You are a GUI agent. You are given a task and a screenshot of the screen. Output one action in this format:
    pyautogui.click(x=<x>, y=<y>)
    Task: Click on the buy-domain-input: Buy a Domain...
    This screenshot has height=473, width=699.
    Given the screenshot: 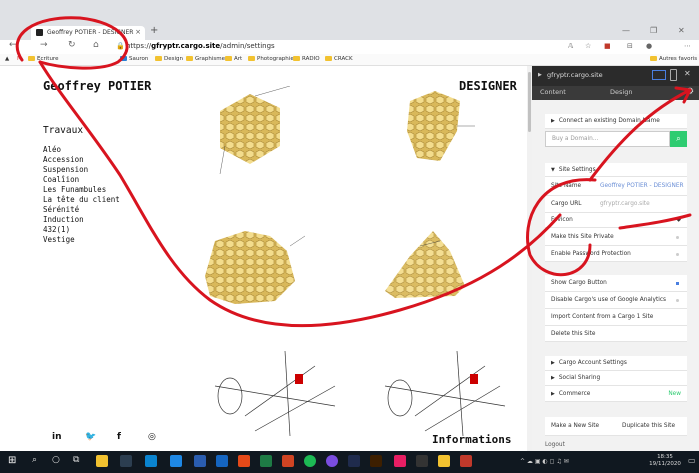 What is the action you would take?
    pyautogui.click(x=607, y=139)
    